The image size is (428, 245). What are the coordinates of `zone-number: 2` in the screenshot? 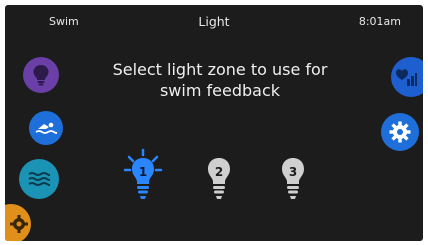 It's located at (219, 172).